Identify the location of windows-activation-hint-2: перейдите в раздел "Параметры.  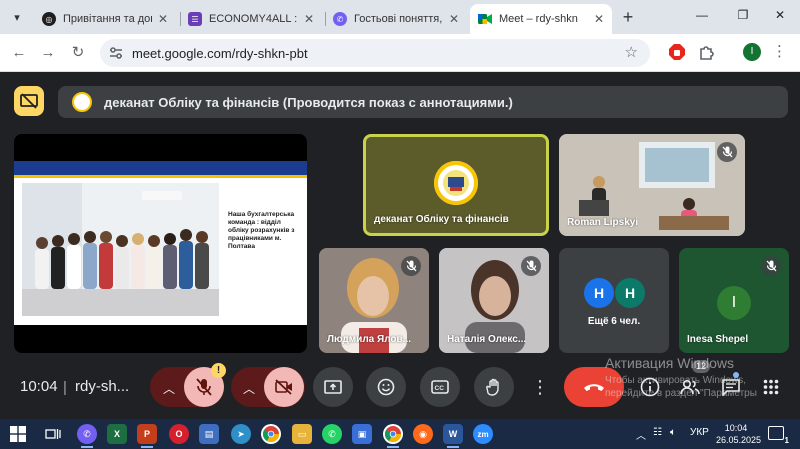
(681, 393).